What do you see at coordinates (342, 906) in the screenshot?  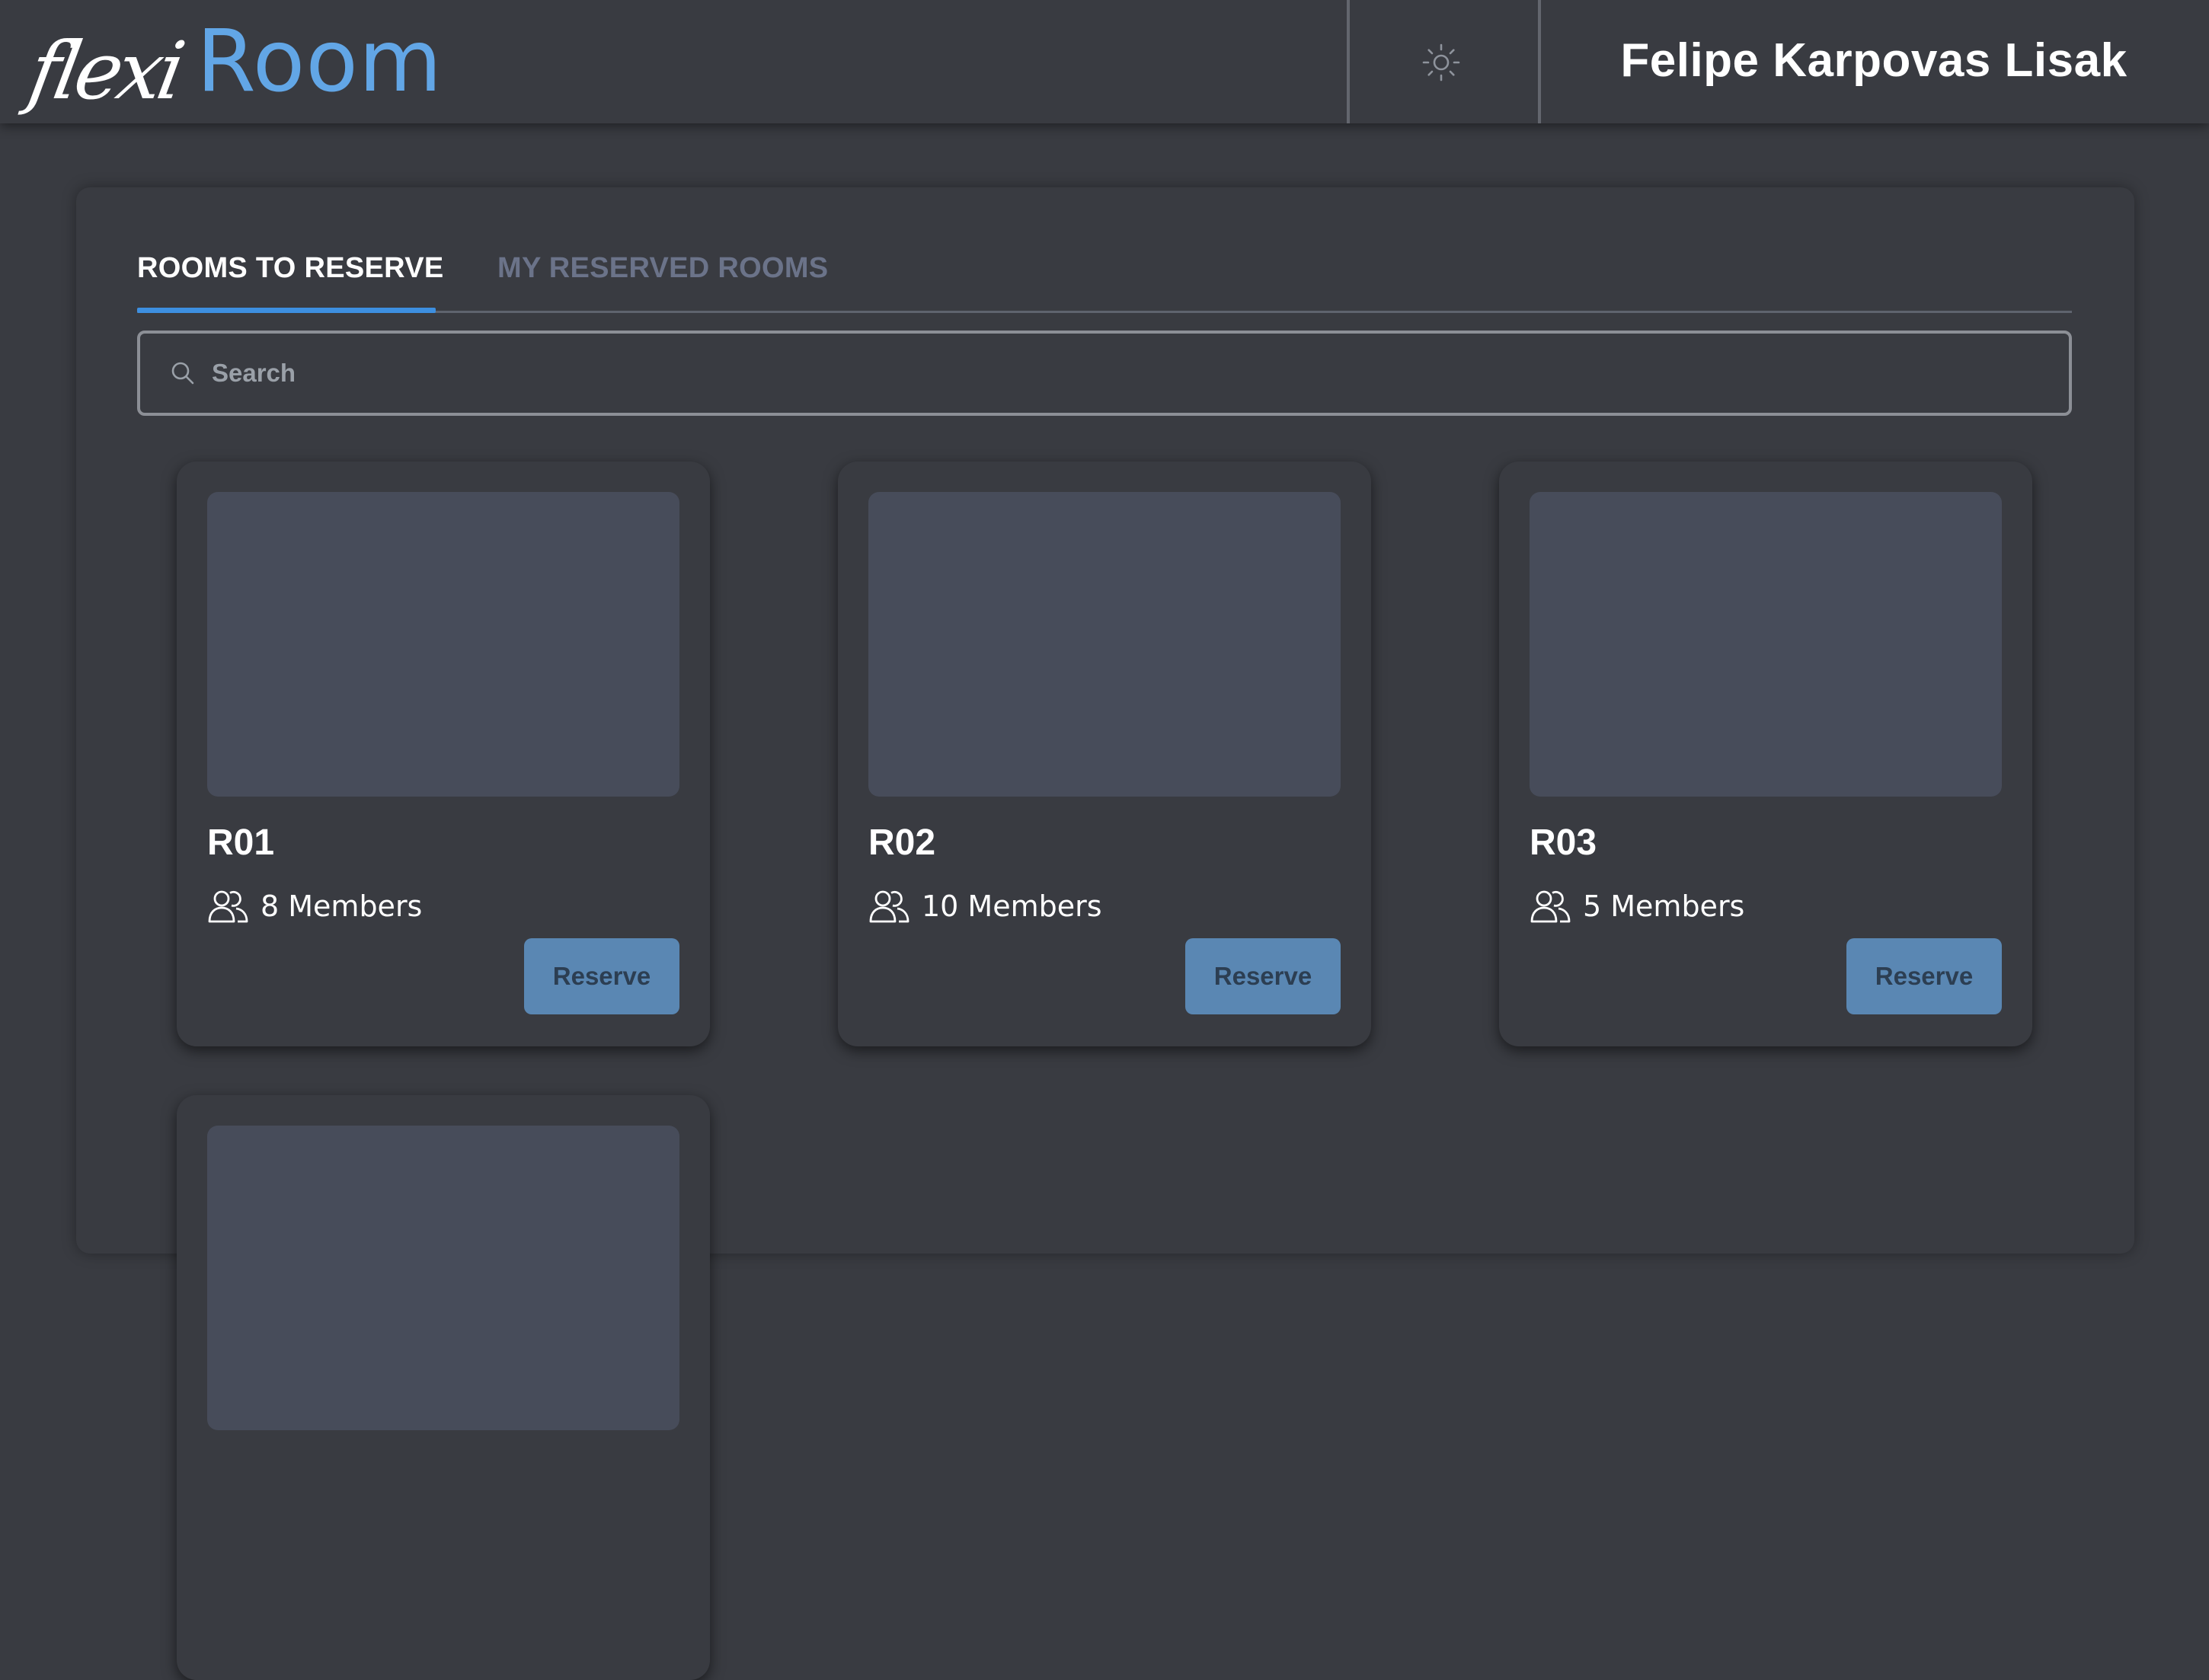 I see `room-members-label: 8 Members` at bounding box center [342, 906].